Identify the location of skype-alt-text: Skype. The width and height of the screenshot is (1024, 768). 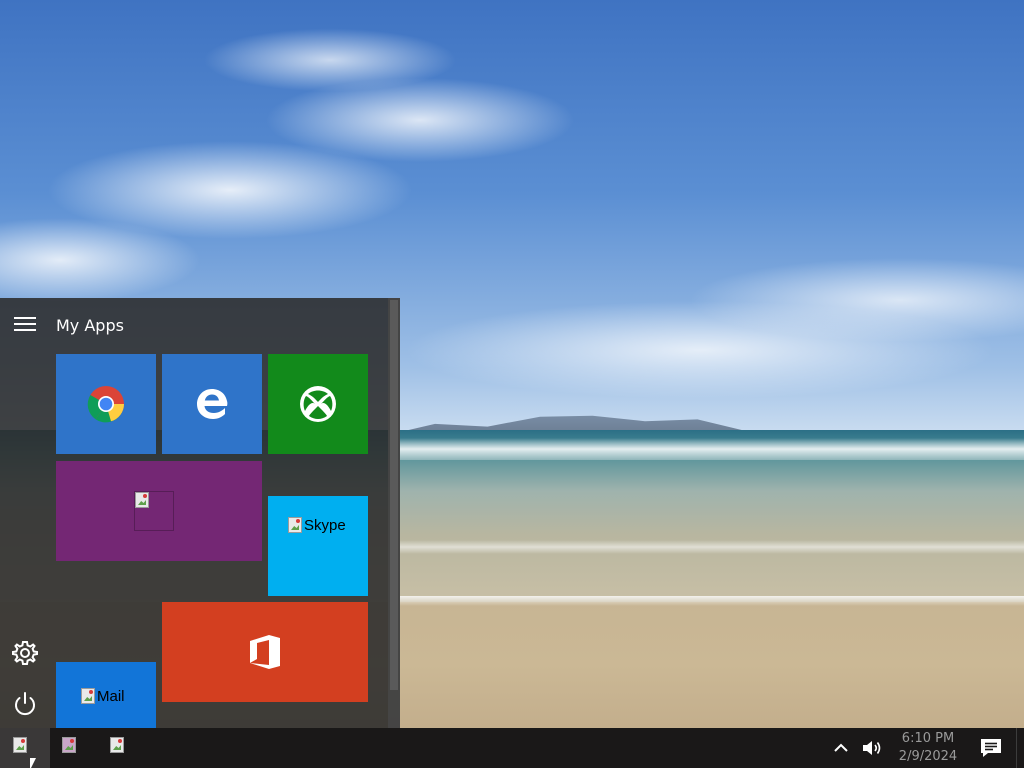
(325, 525).